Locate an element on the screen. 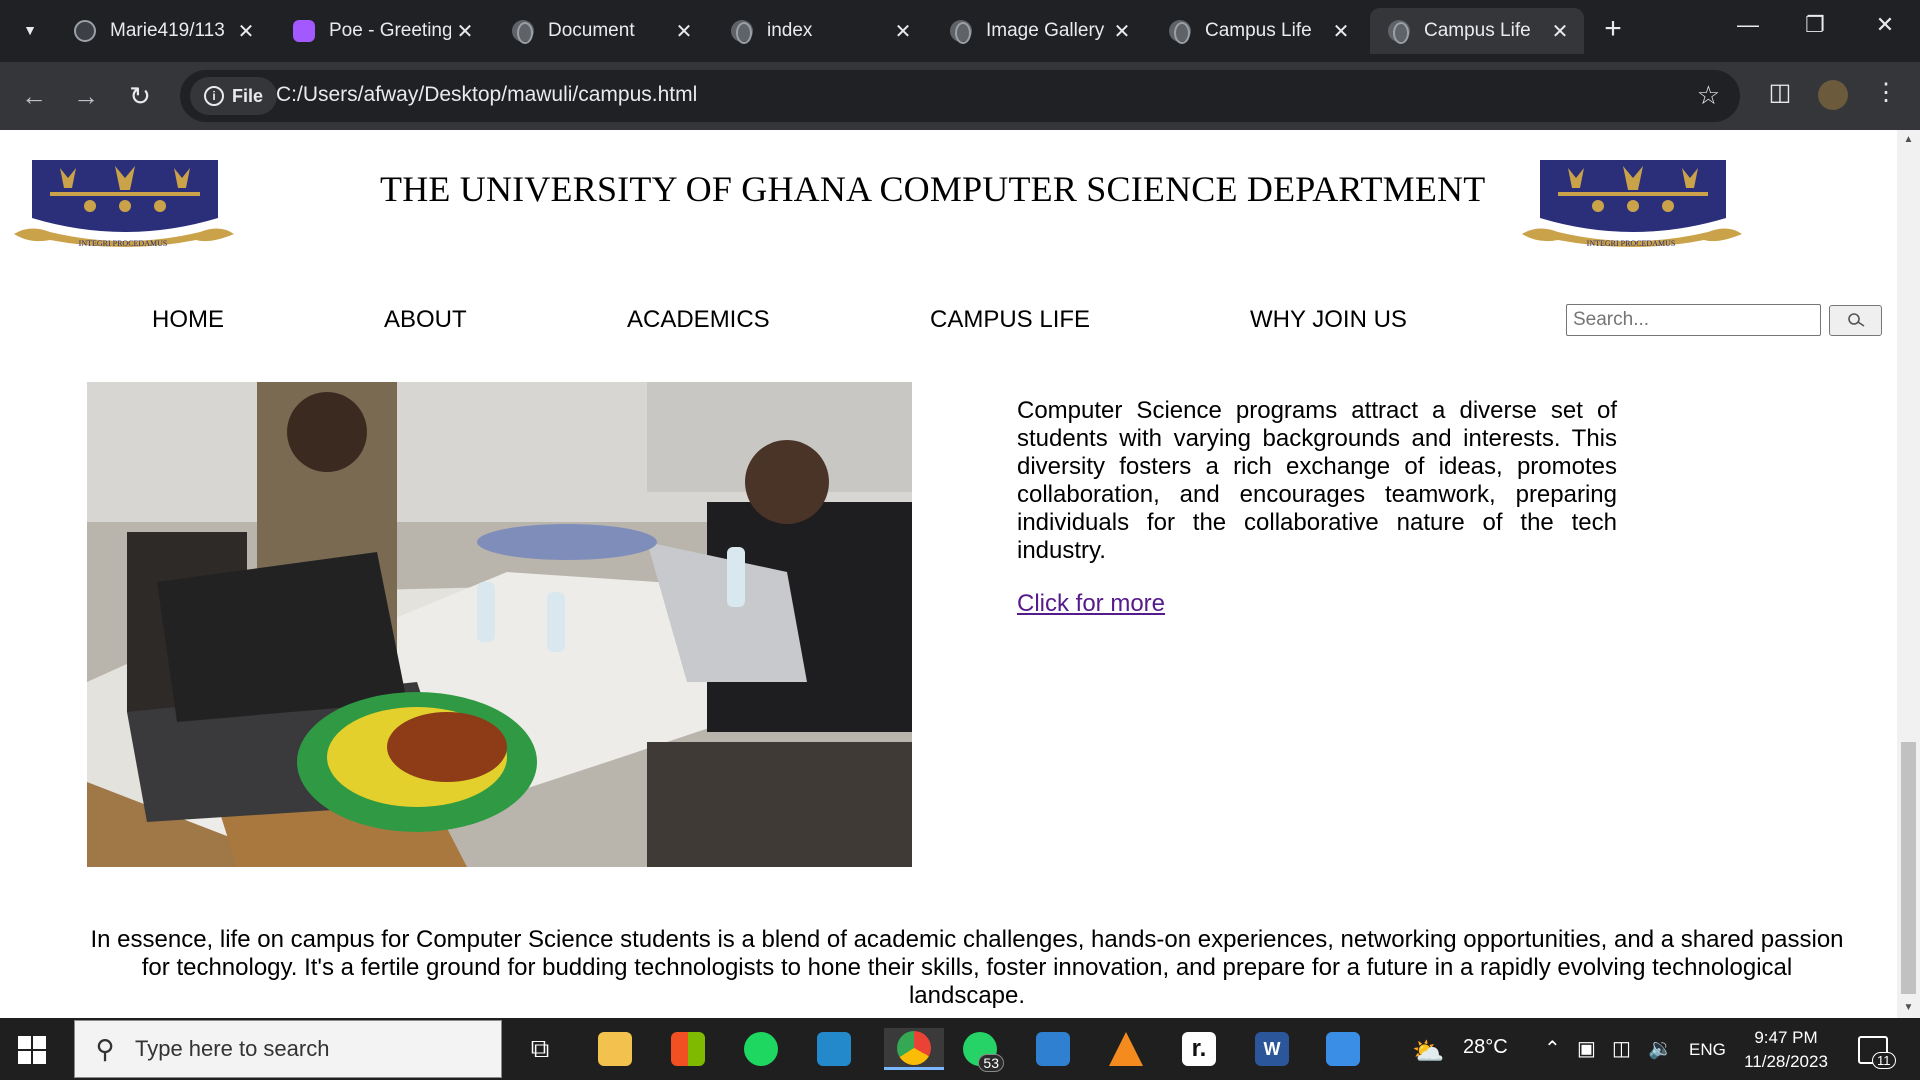 Image resolution: width=1920 pixels, height=1080 pixels. tab-github: Marie419/113 ✕ is located at coordinates (163, 31).